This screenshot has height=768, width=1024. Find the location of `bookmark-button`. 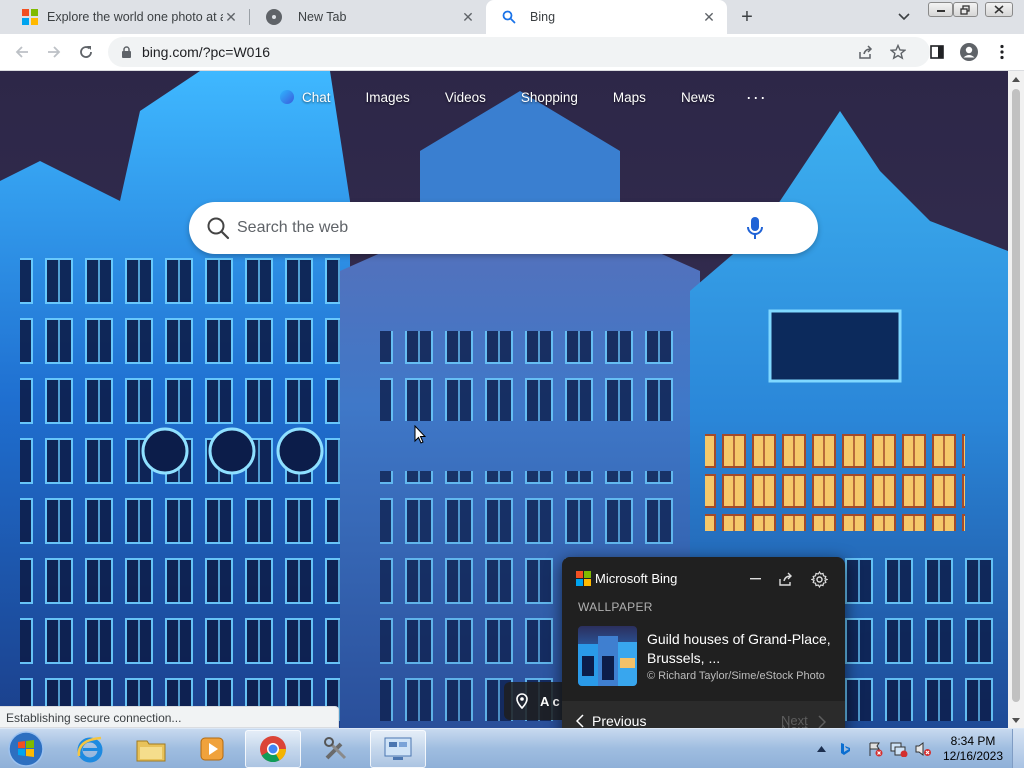

bookmark-button is located at coordinates (898, 52).